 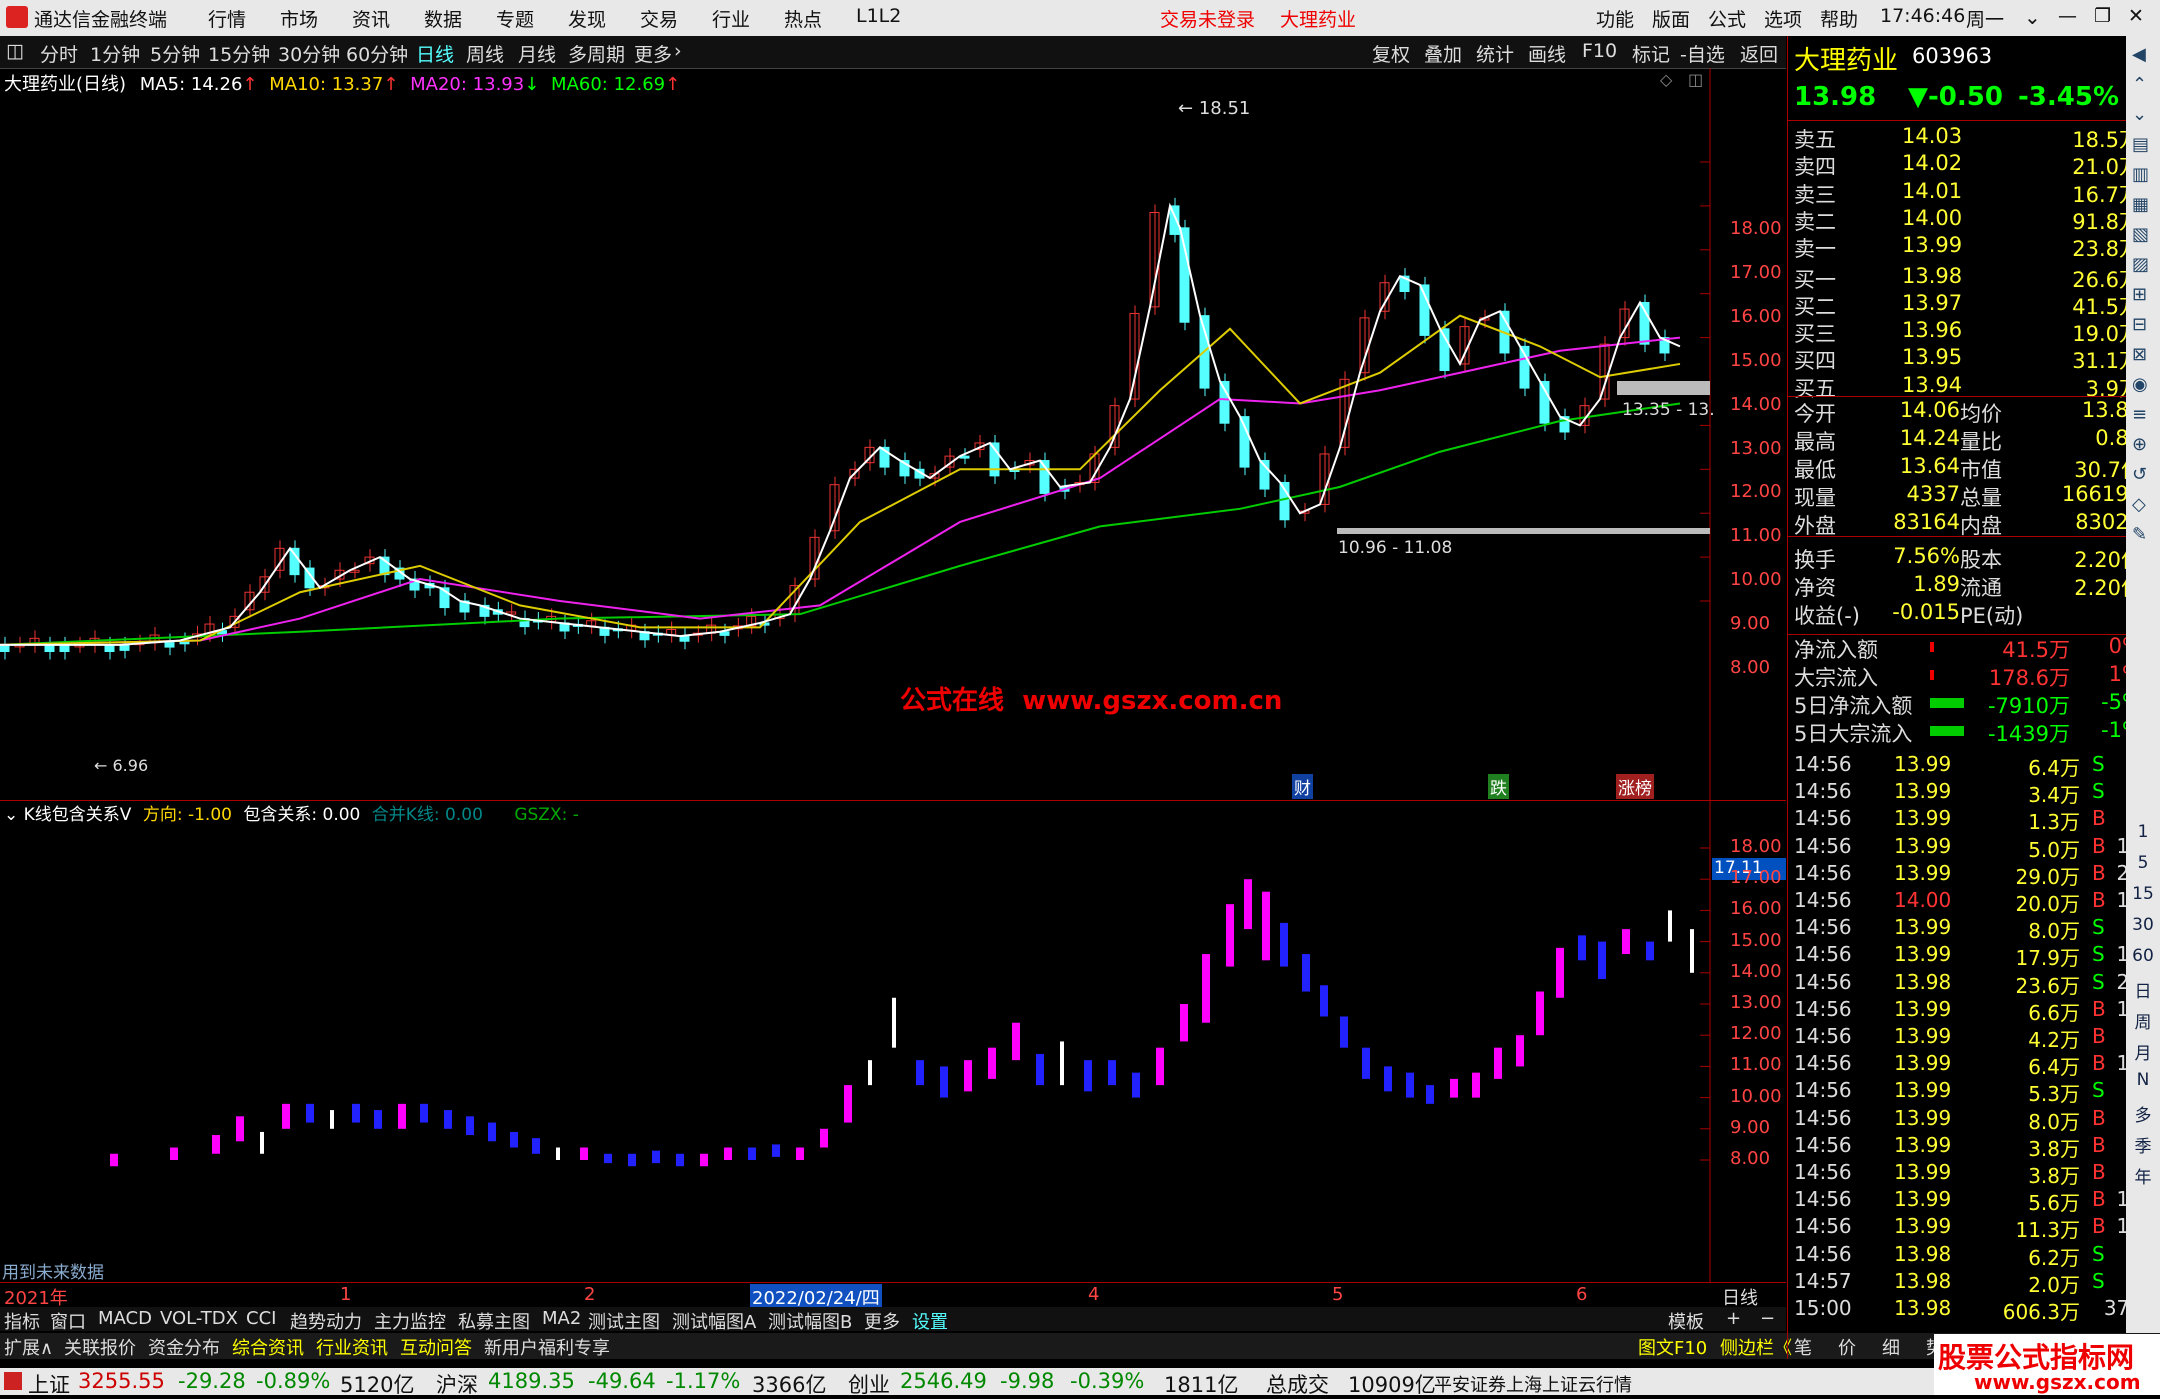 I want to click on period-day: 日线, so click(x=435, y=53).